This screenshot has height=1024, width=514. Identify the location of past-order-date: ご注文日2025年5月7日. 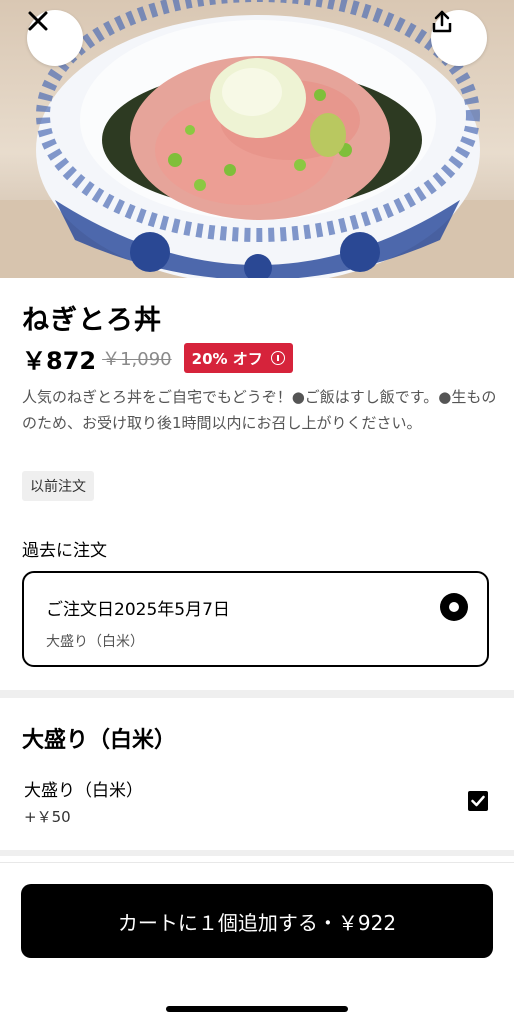
(138, 610).